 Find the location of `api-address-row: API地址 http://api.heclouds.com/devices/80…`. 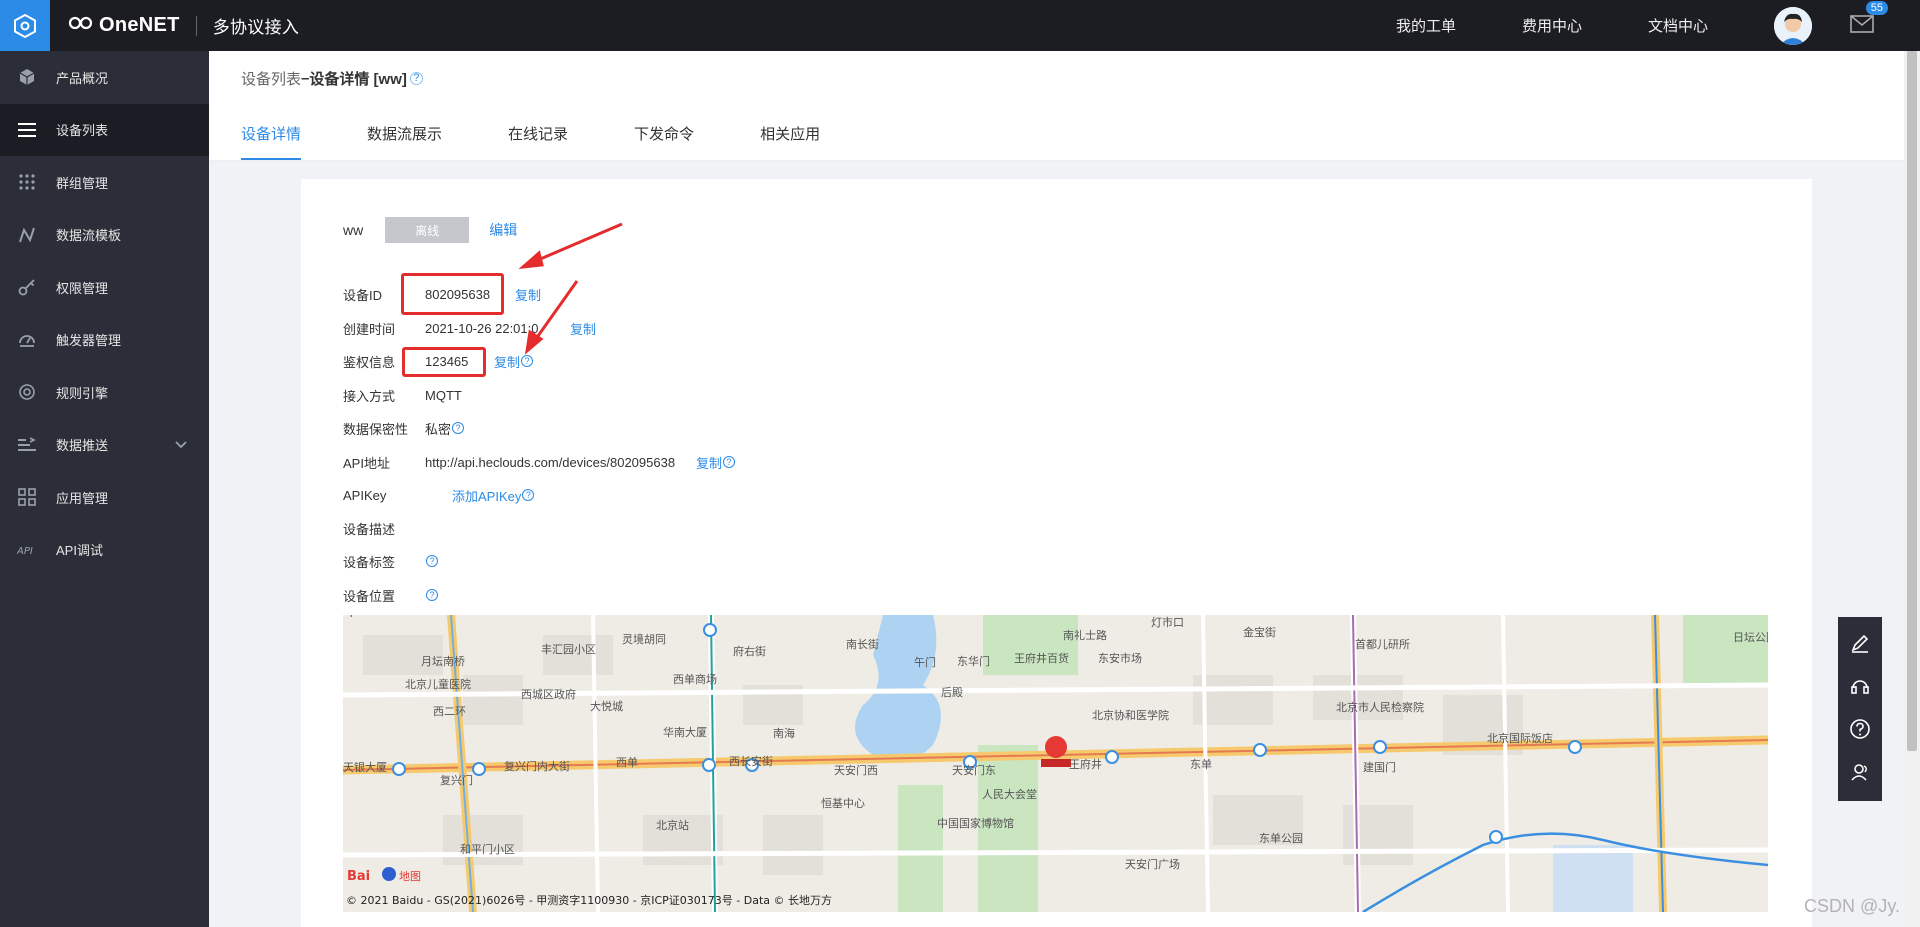

api-address-row: API地址 http://api.heclouds.com/devices/80… is located at coordinates (539, 462).